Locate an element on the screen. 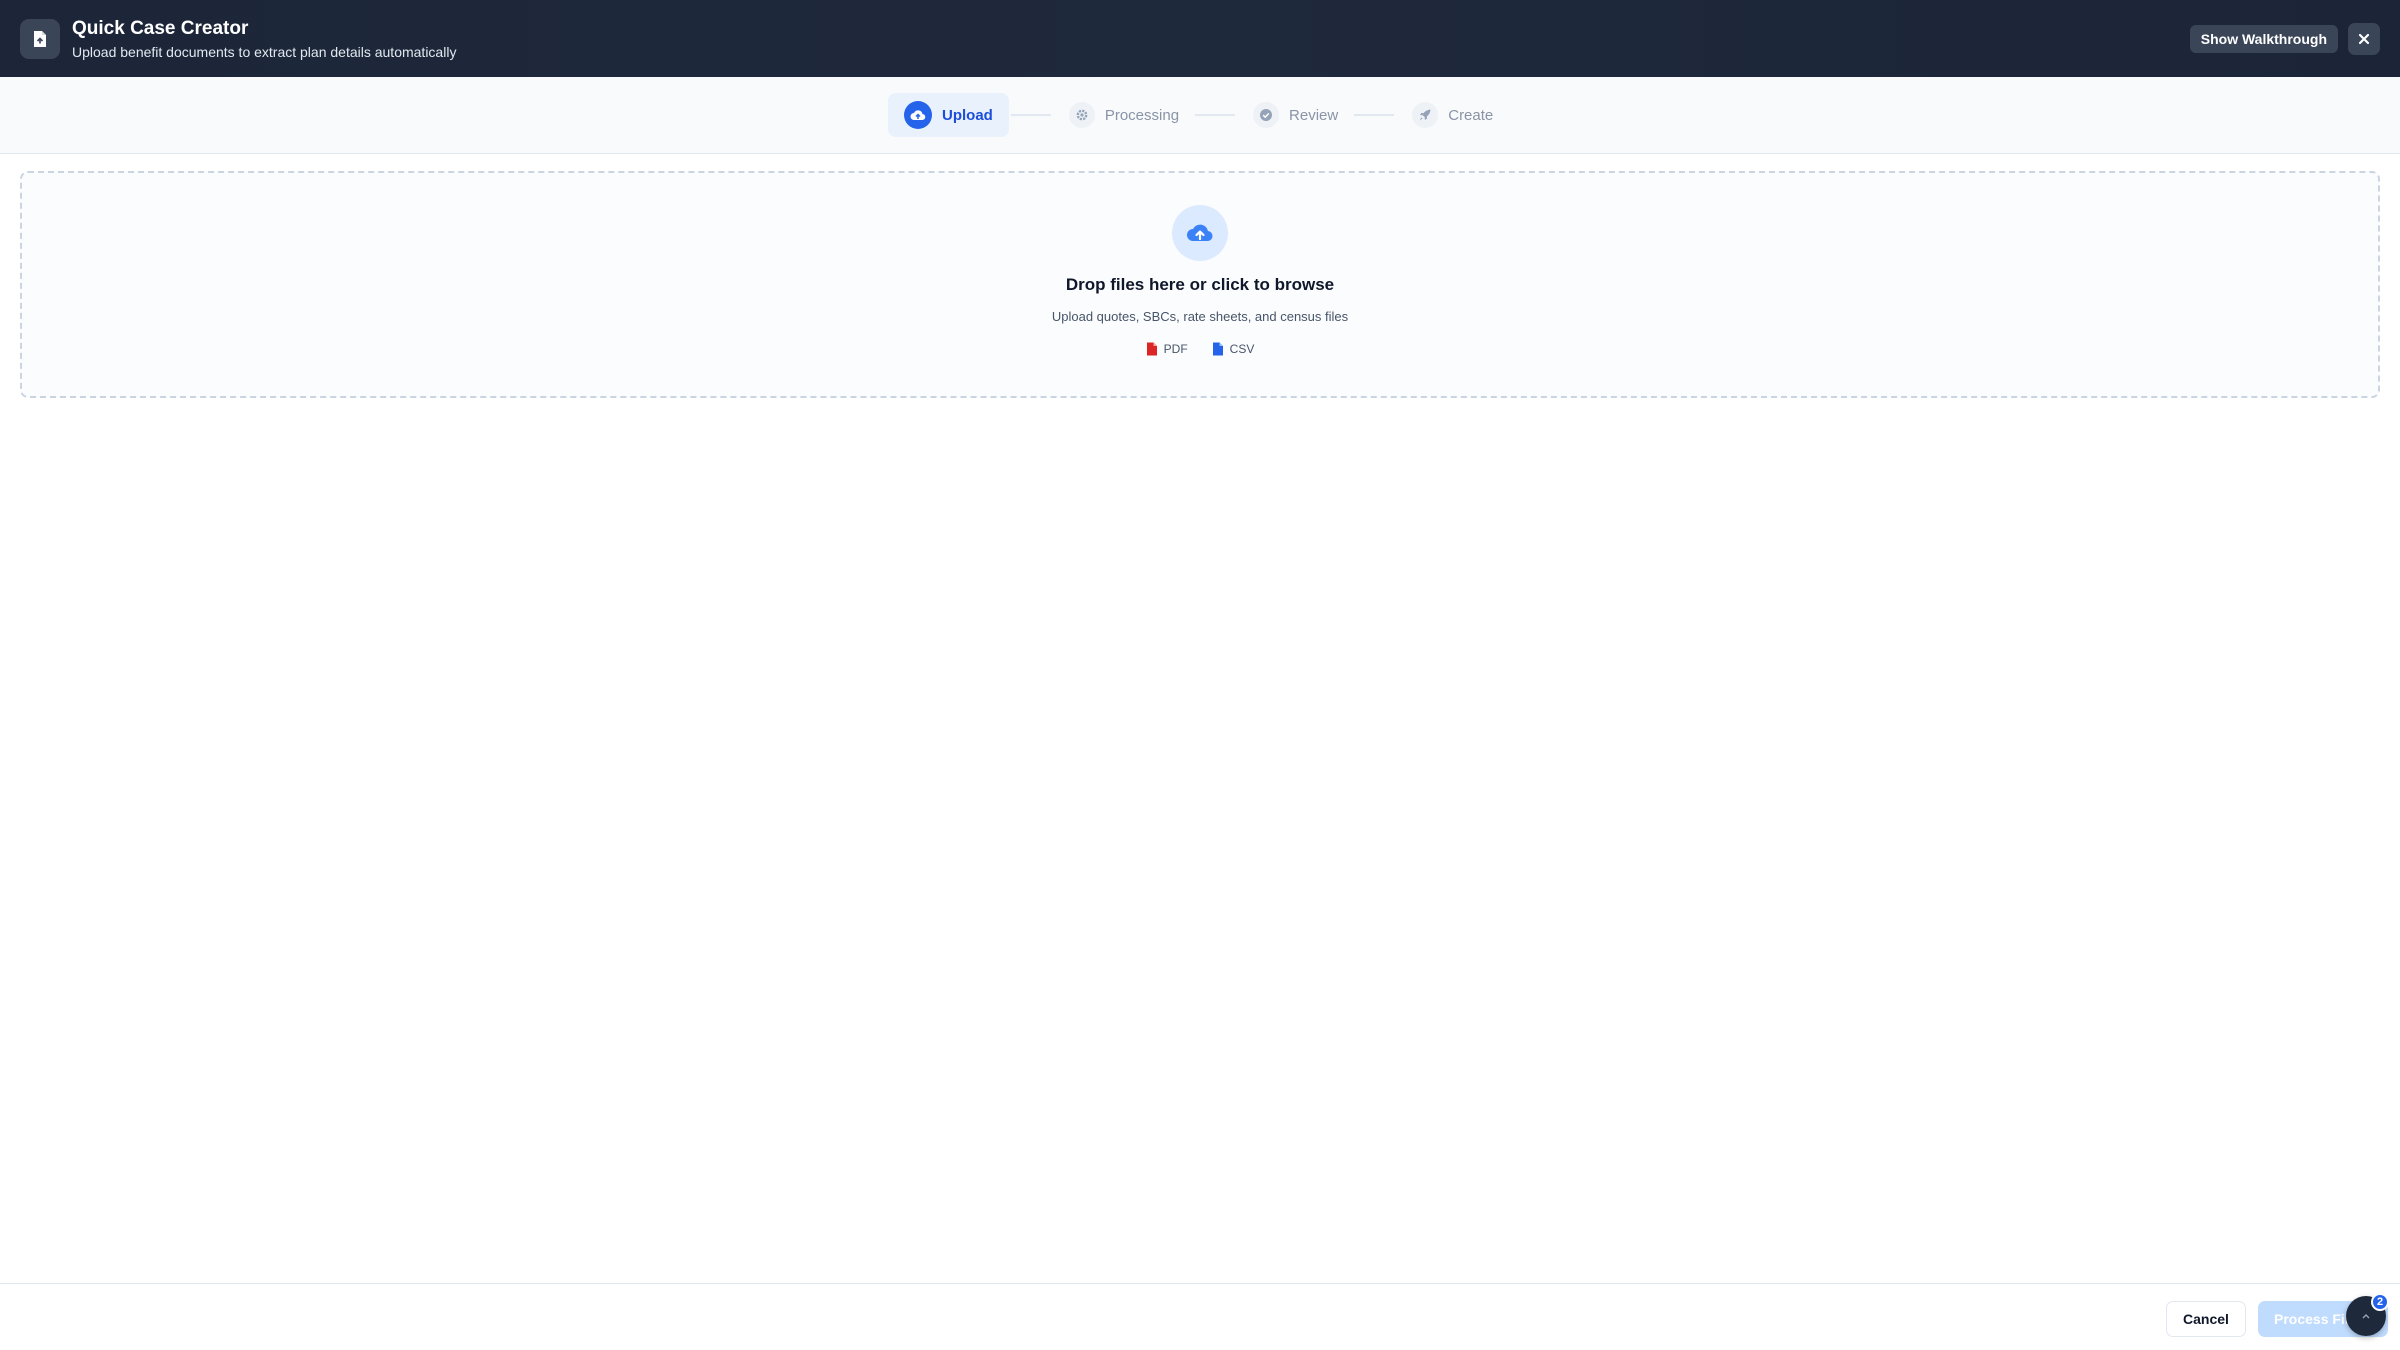 The image size is (2400, 1350). csv-file-icon is located at coordinates (1217, 349).